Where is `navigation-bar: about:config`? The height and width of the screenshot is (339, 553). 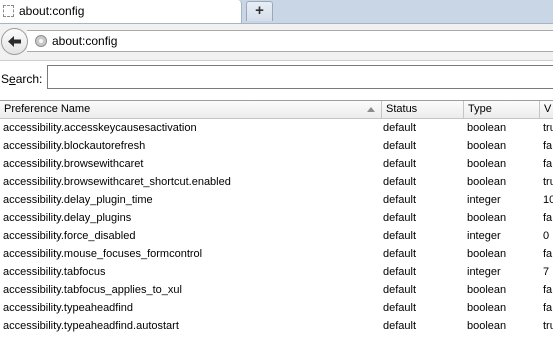
navigation-bar: about:config is located at coordinates (276, 42).